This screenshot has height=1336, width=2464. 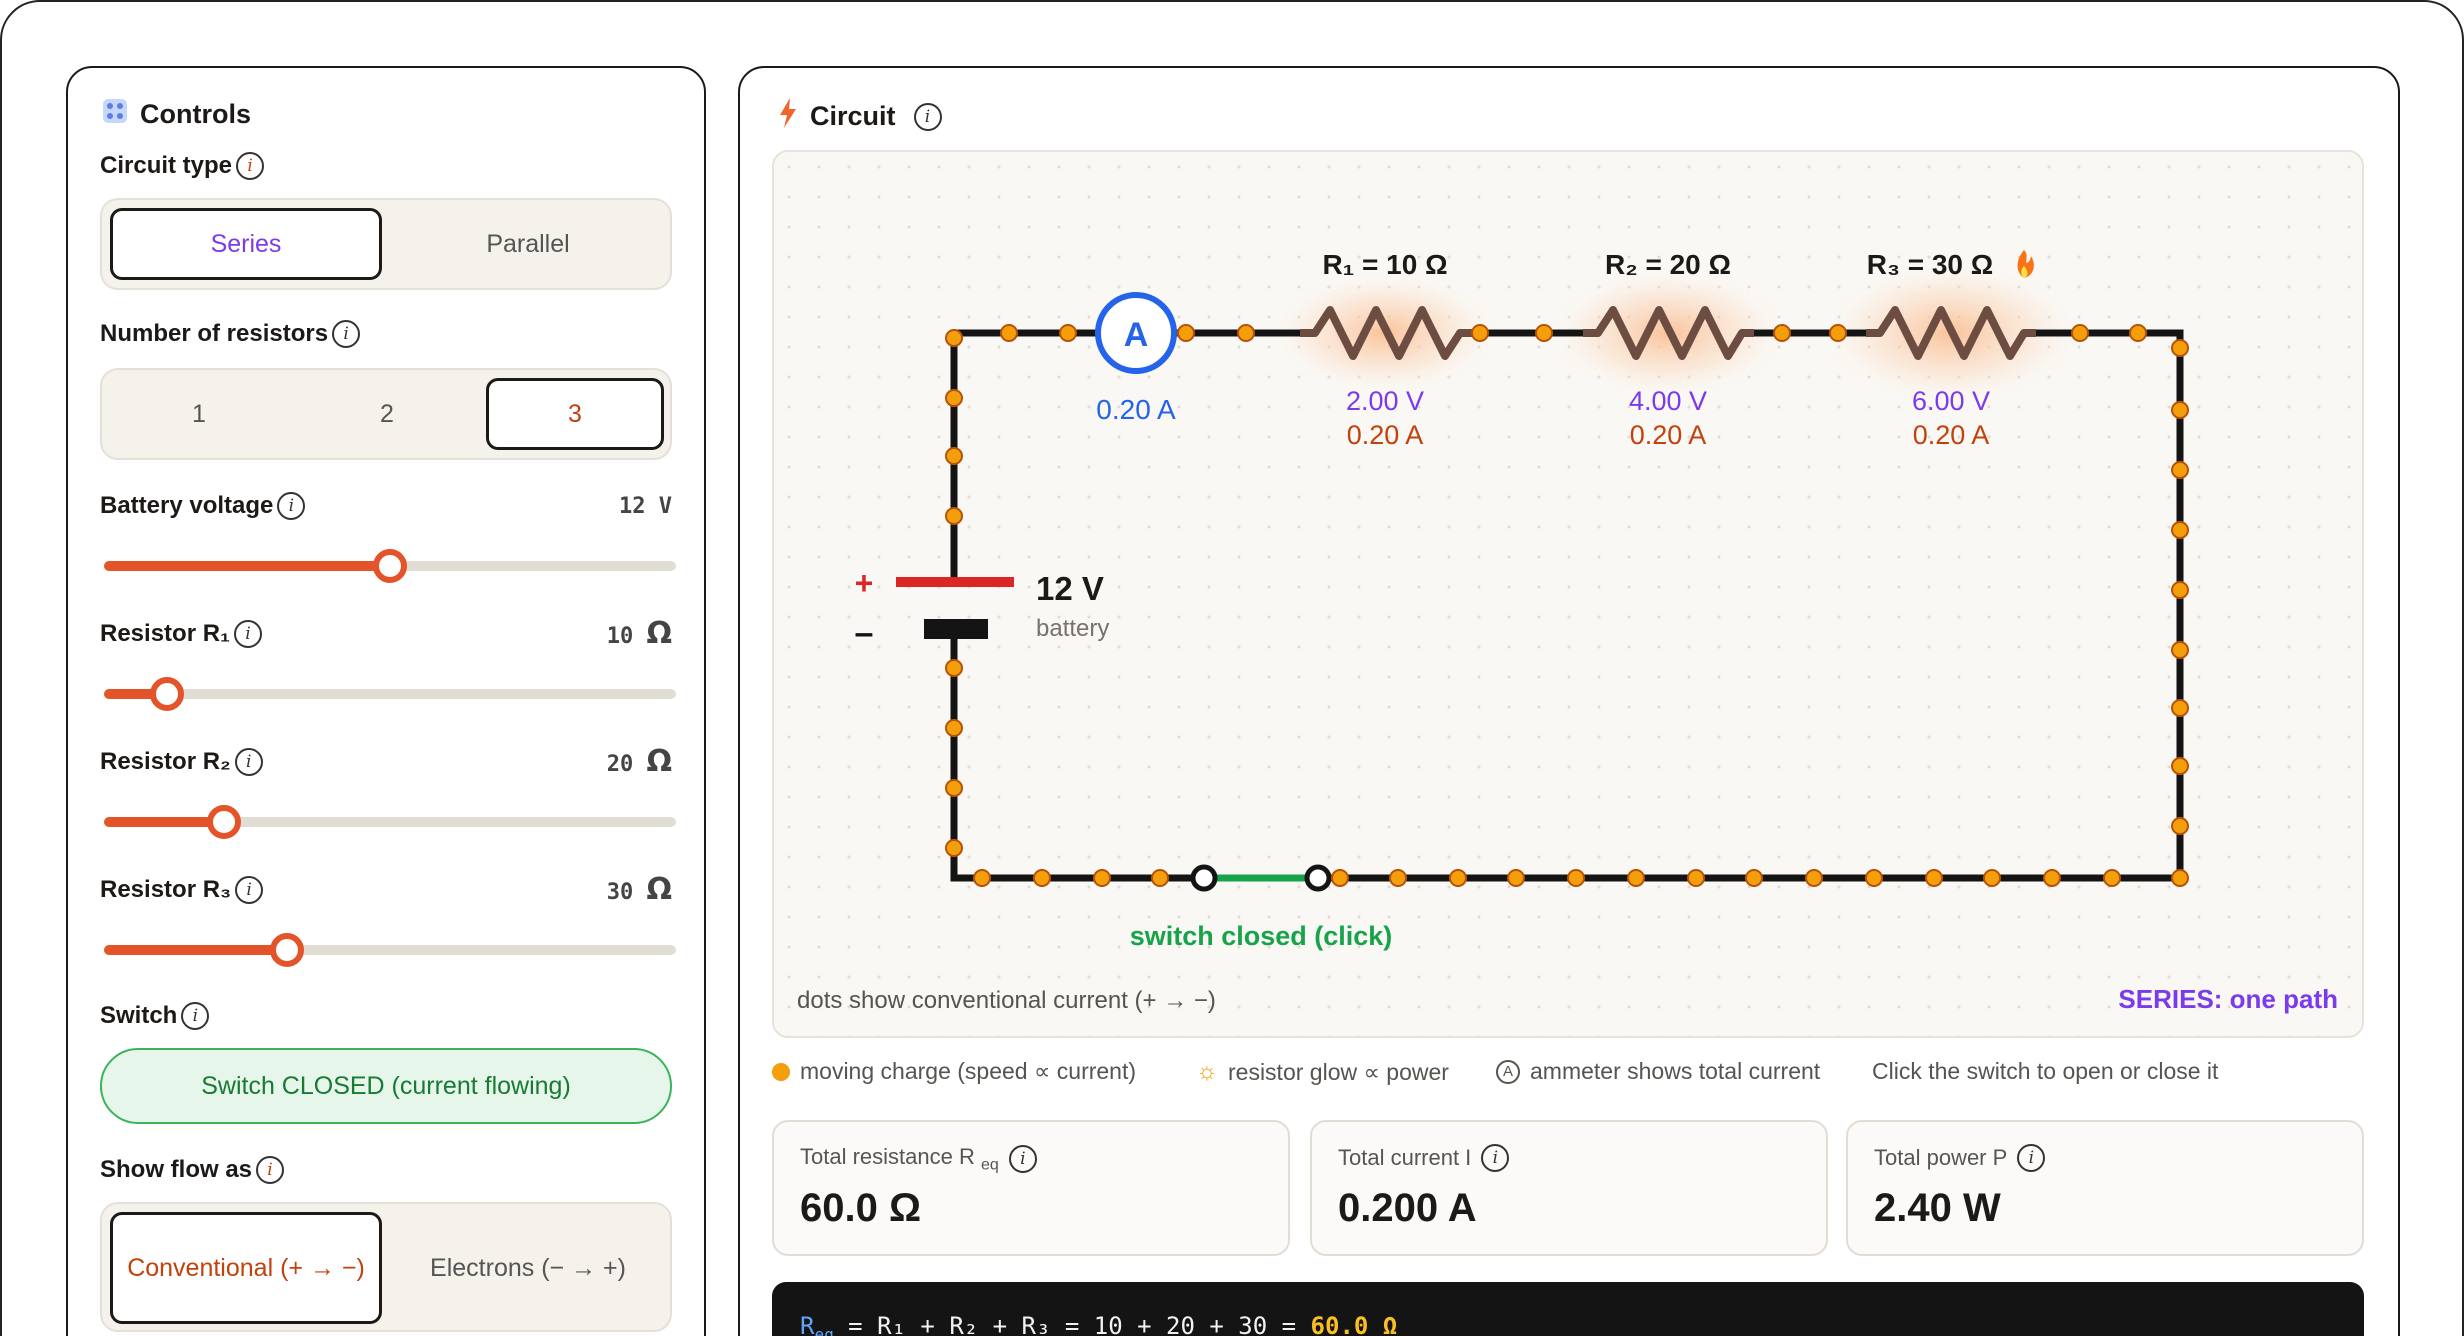 I want to click on stat-label-text: Total current I, so click(x=1405, y=1157).